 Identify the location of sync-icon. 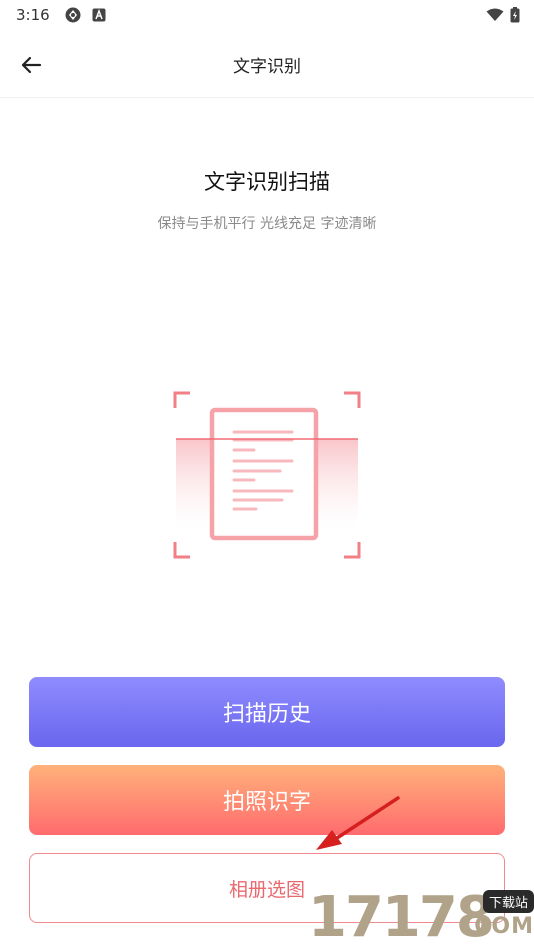
(73, 15).